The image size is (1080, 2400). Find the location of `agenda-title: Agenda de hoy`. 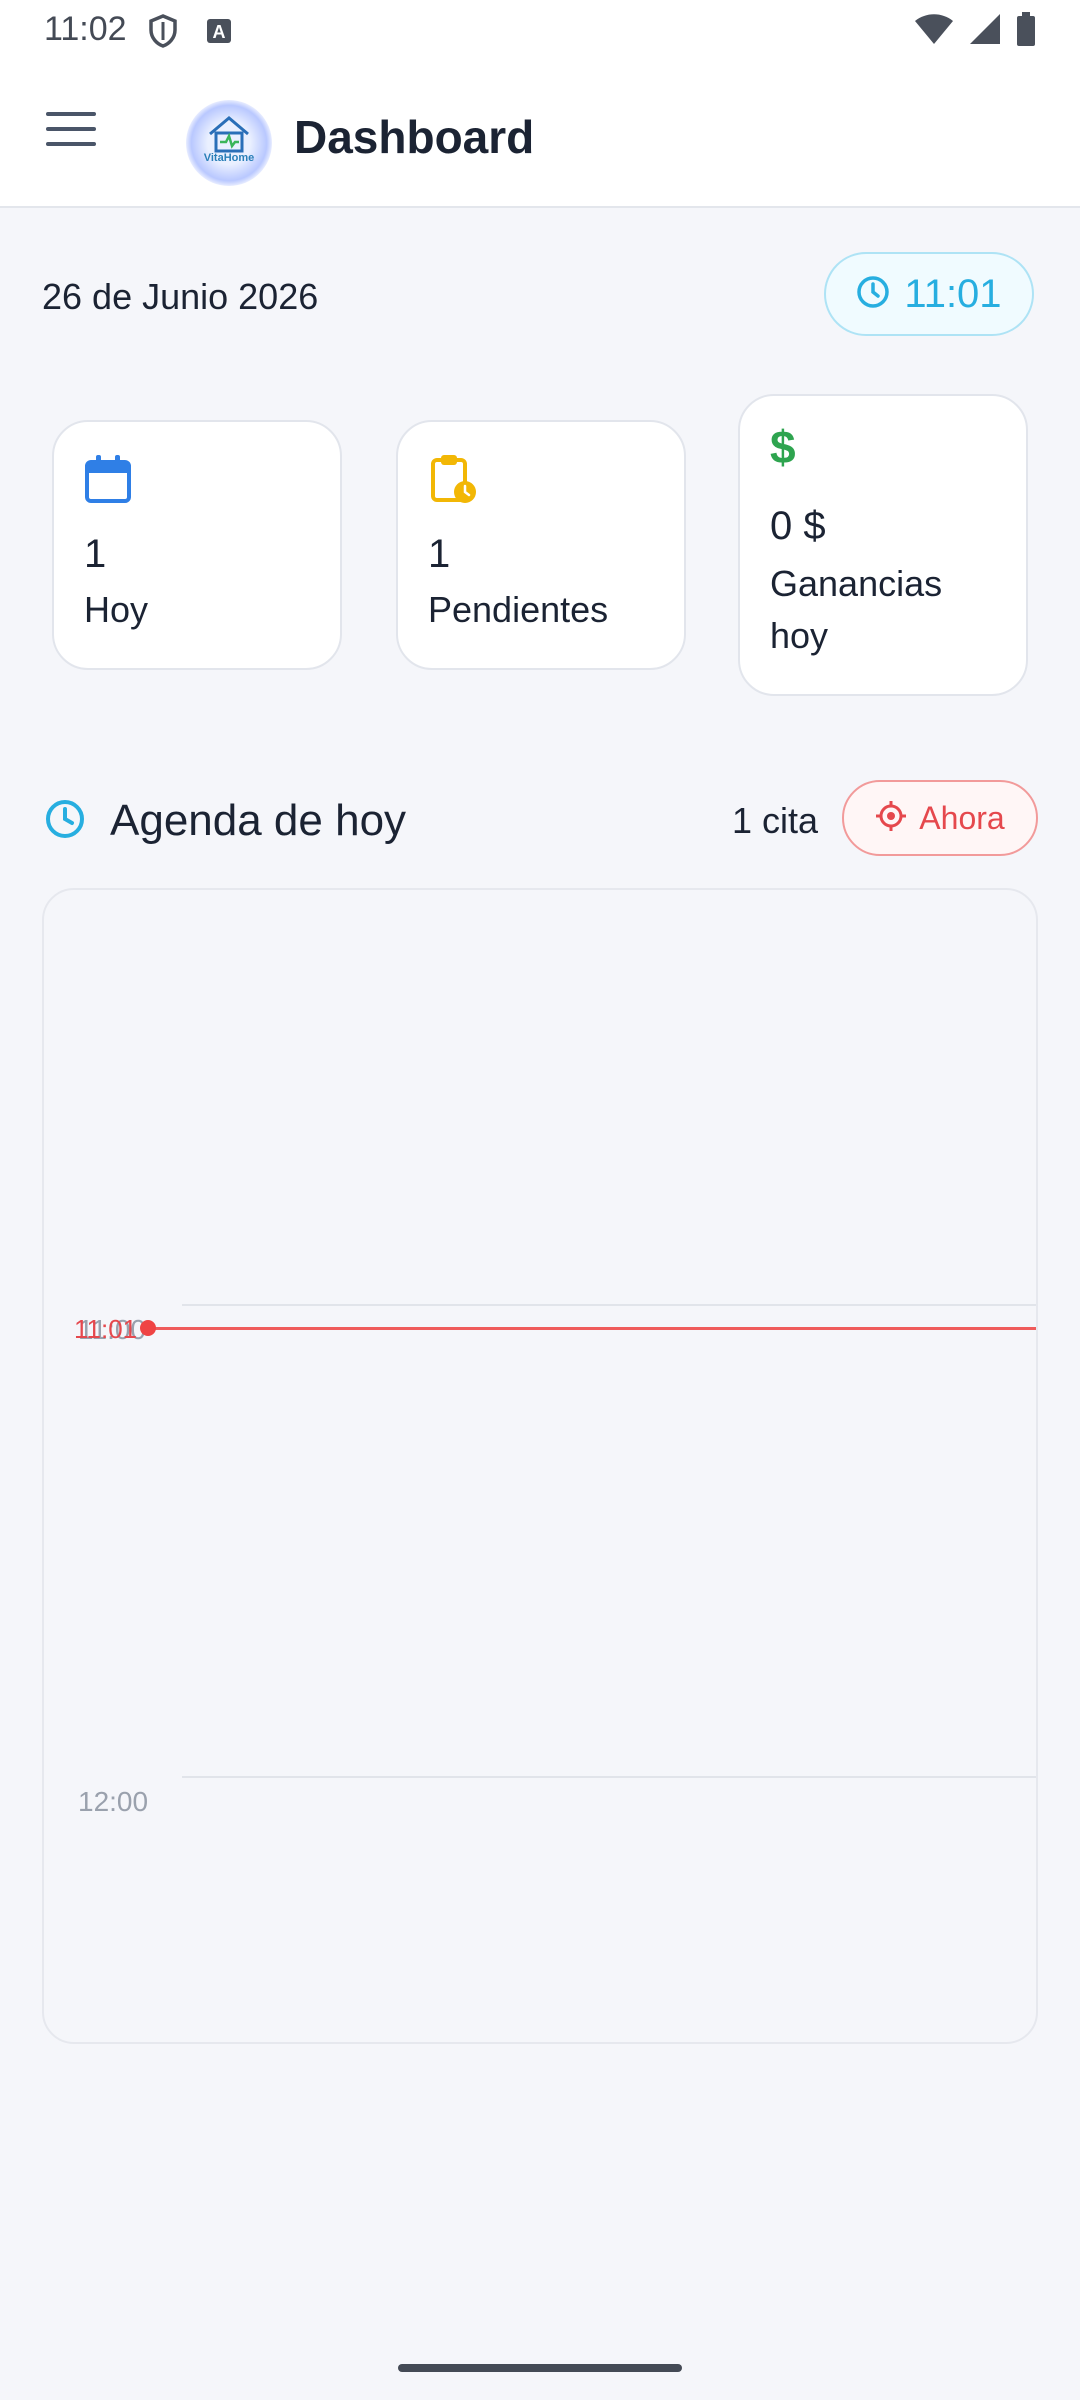

agenda-title: Agenda de hoy is located at coordinates (258, 820).